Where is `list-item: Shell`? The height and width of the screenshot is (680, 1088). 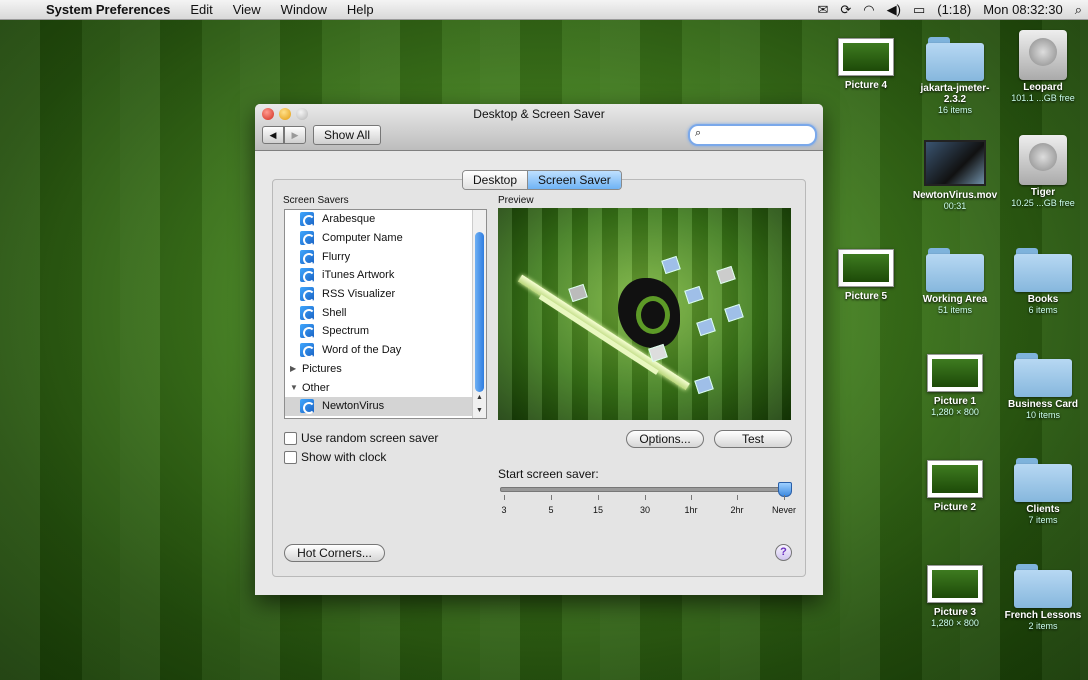 list-item: Shell is located at coordinates (385, 312).